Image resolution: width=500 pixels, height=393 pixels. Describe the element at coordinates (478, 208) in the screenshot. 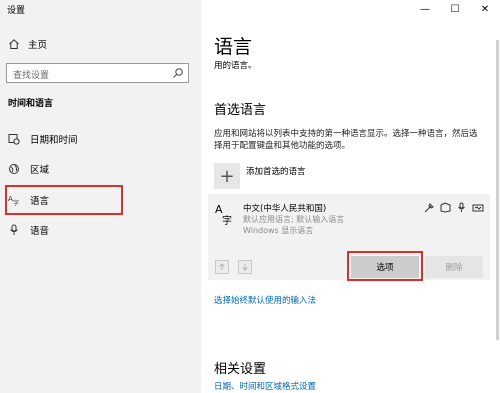

I see `handwriting-icon` at that location.